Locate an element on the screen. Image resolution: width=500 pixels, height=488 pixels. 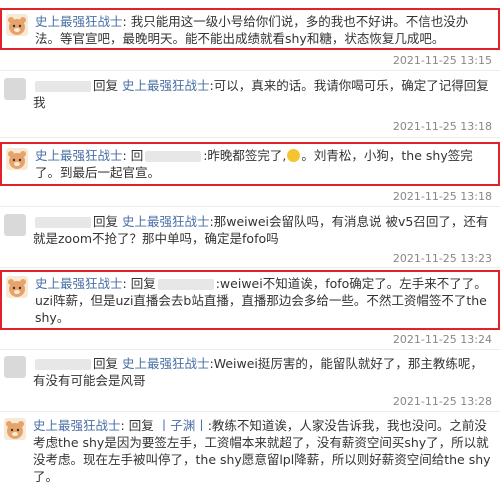
reply-prefix: 回 is located at coordinates (137, 155).